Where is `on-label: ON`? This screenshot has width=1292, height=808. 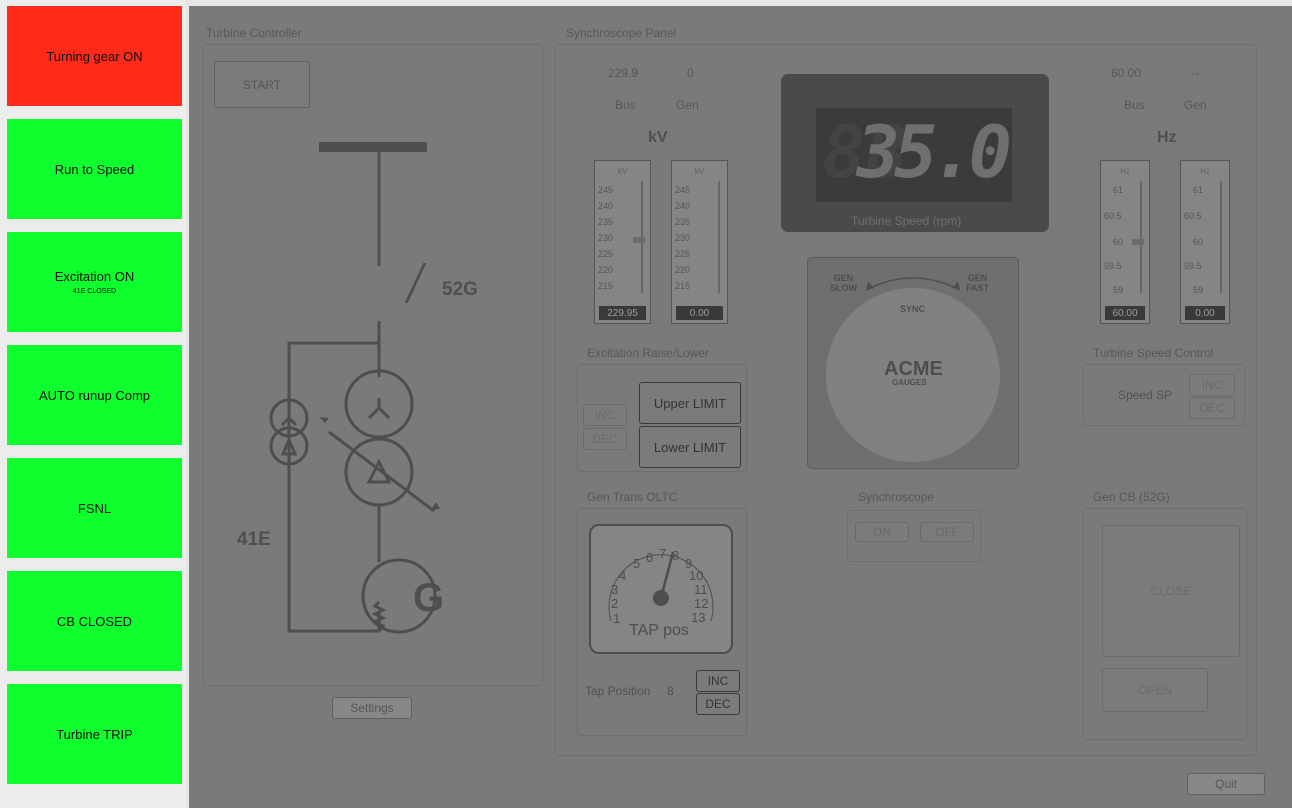 on-label: ON is located at coordinates (882, 532).